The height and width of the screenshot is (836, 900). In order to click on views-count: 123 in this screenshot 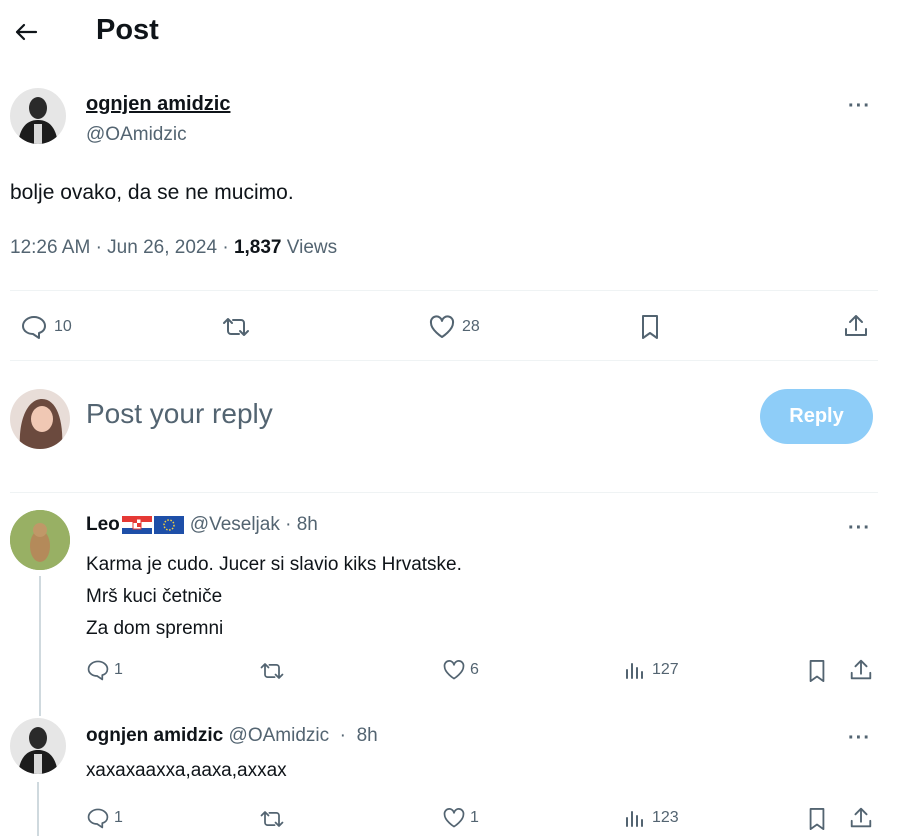, I will do `click(665, 817)`.